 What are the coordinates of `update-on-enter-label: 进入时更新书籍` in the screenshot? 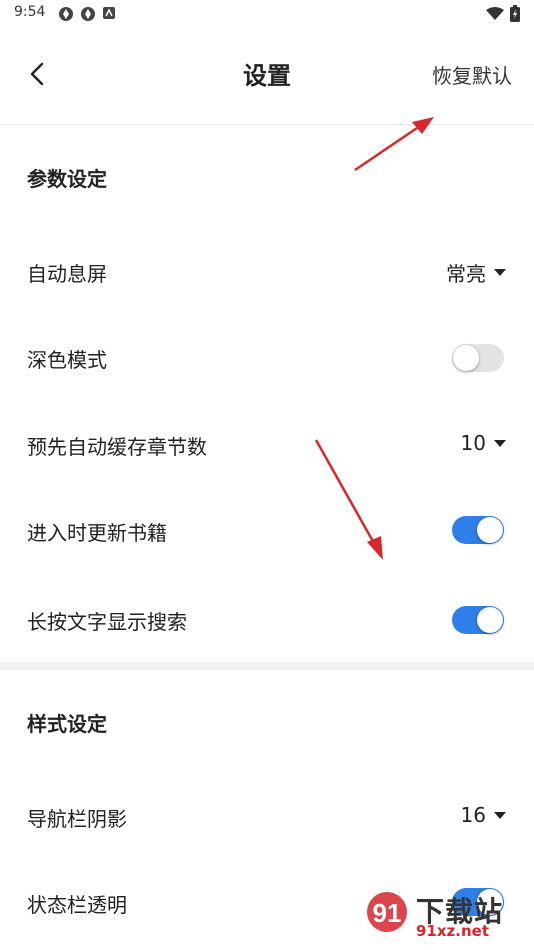 It's located at (97, 533).